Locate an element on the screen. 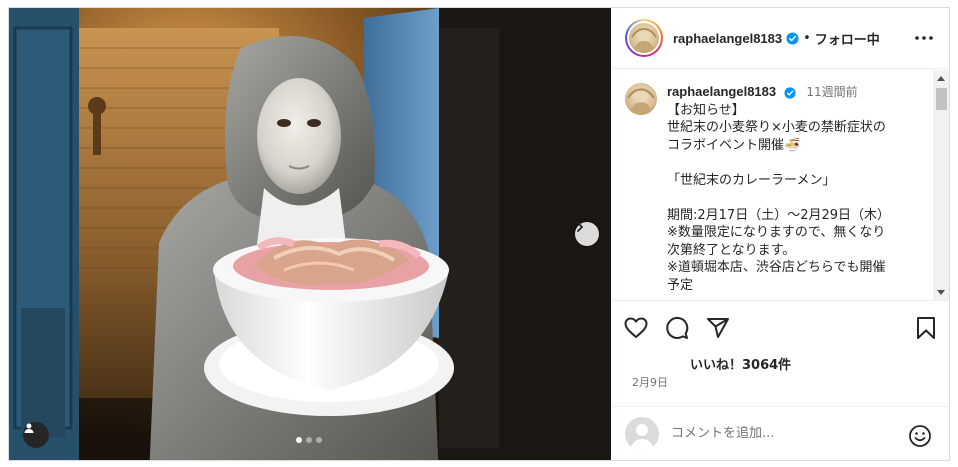 This screenshot has height=467, width=958. caption-username: raphaelangel8183 is located at coordinates (721, 91).